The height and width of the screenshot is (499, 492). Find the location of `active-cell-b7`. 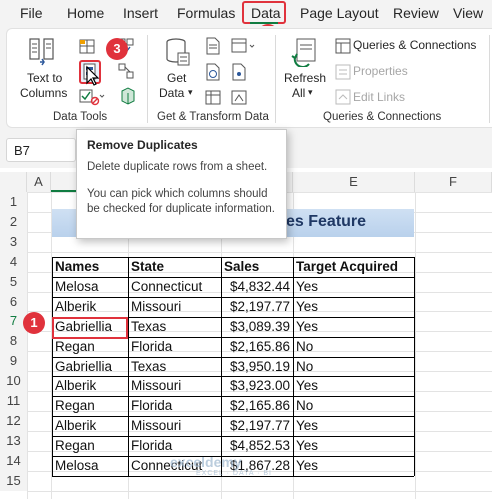

active-cell-b7 is located at coordinates (90, 328).